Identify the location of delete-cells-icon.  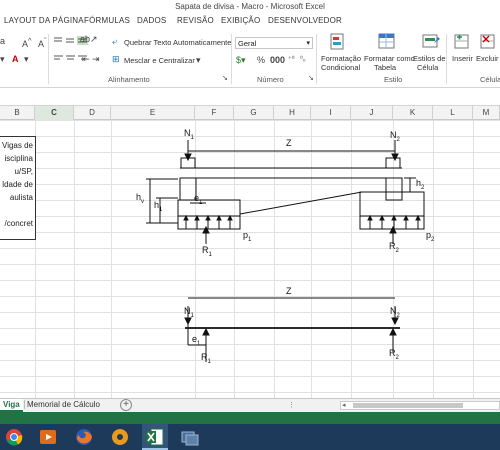
(488, 42).